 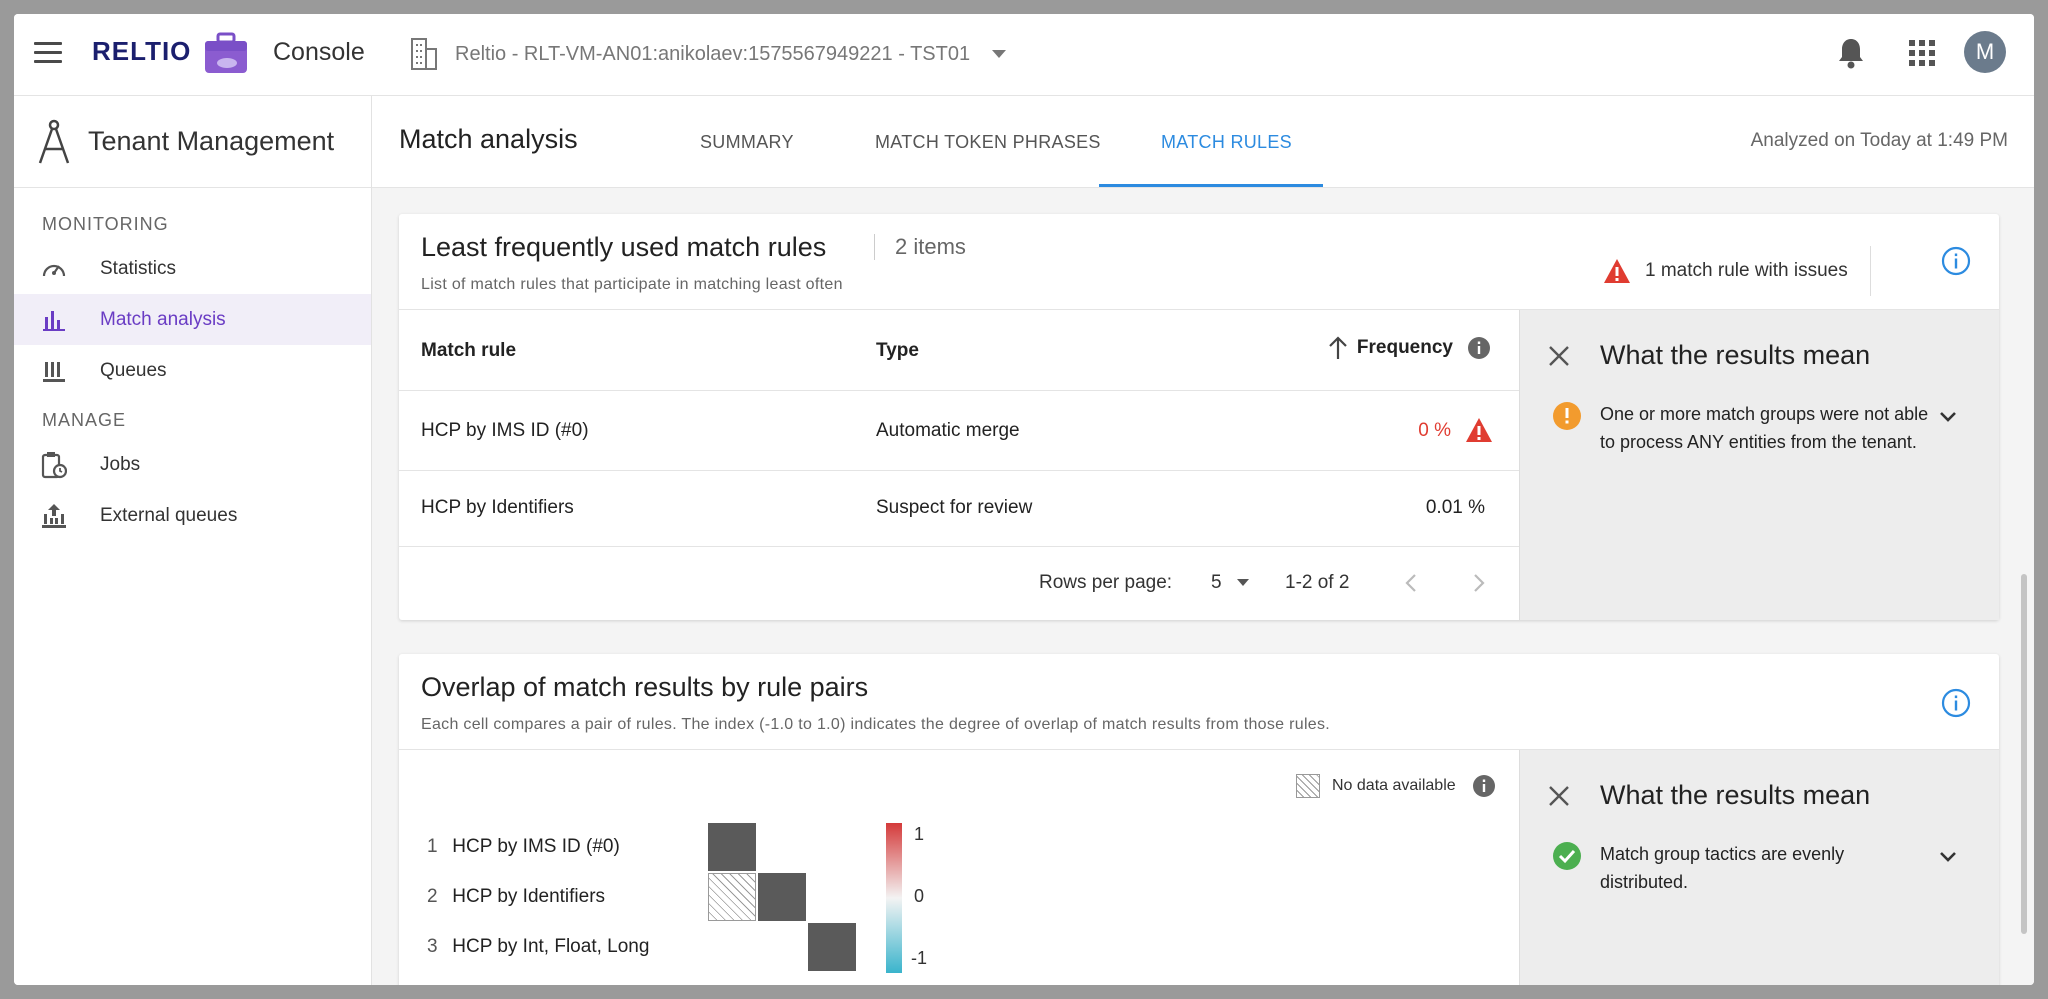 I want to click on arrow-up-icon, so click(x=1338, y=347).